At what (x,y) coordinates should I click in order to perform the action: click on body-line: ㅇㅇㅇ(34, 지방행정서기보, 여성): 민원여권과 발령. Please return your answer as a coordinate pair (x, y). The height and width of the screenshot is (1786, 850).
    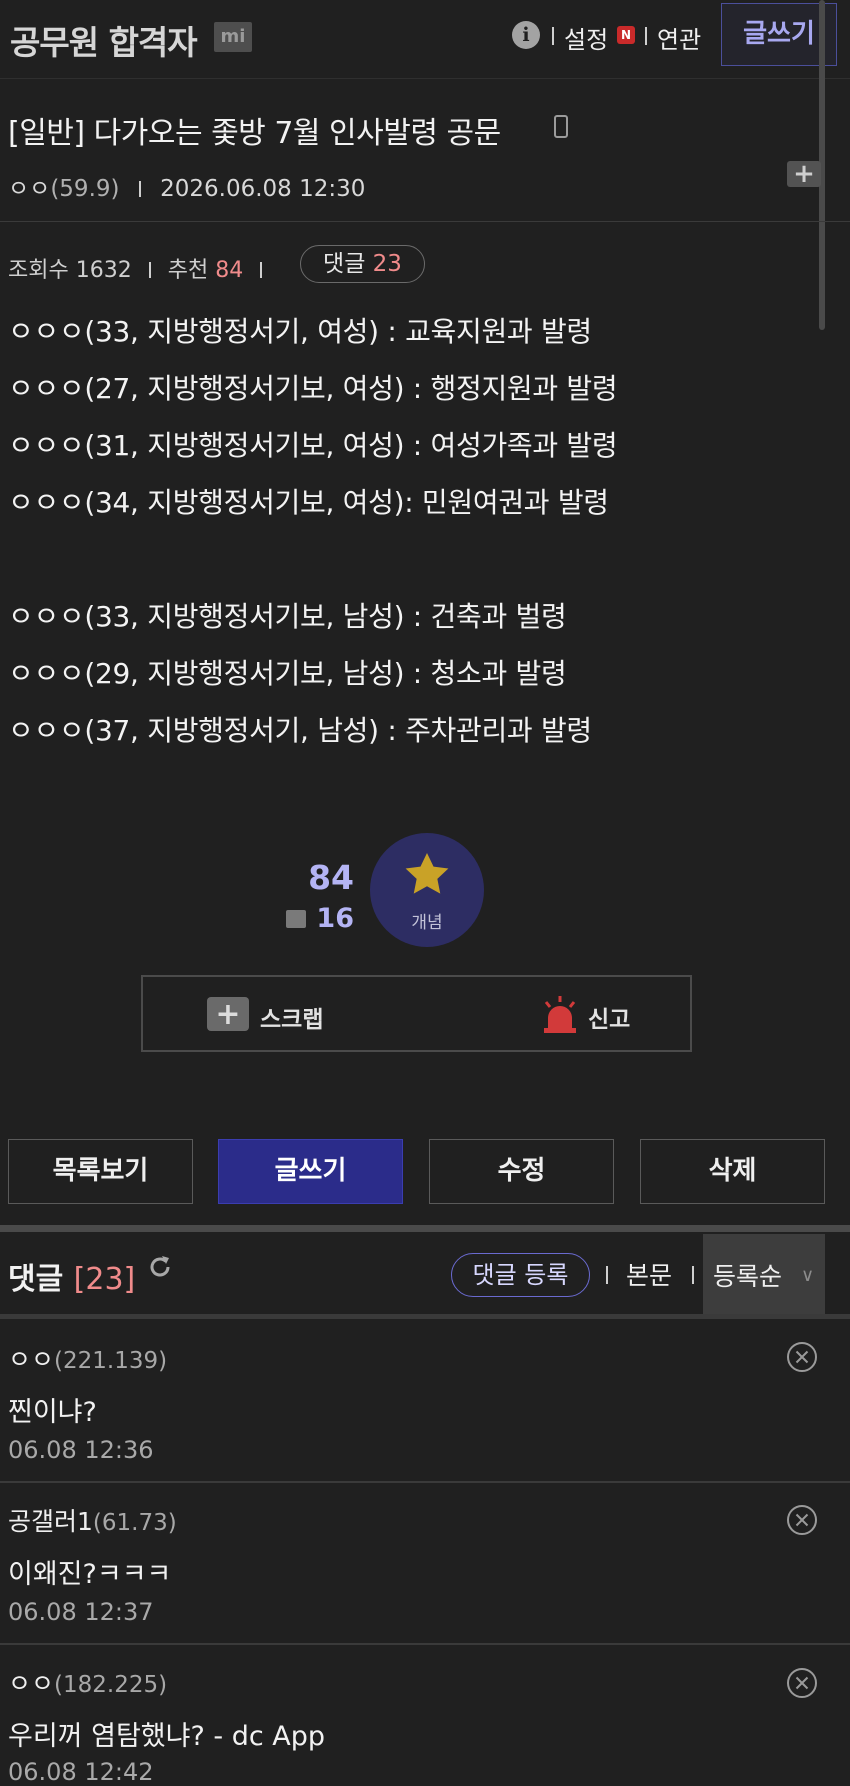
    Looking at the image, I should click on (308, 502).